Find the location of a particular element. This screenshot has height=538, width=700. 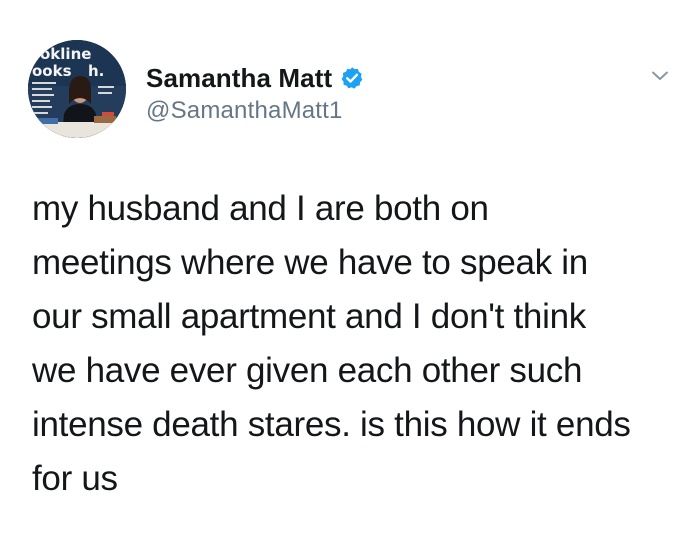

chevron-down-icon is located at coordinates (660, 76).